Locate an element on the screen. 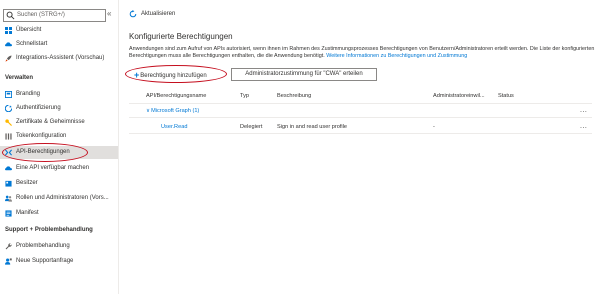  owners-icon is located at coordinates (8, 183).